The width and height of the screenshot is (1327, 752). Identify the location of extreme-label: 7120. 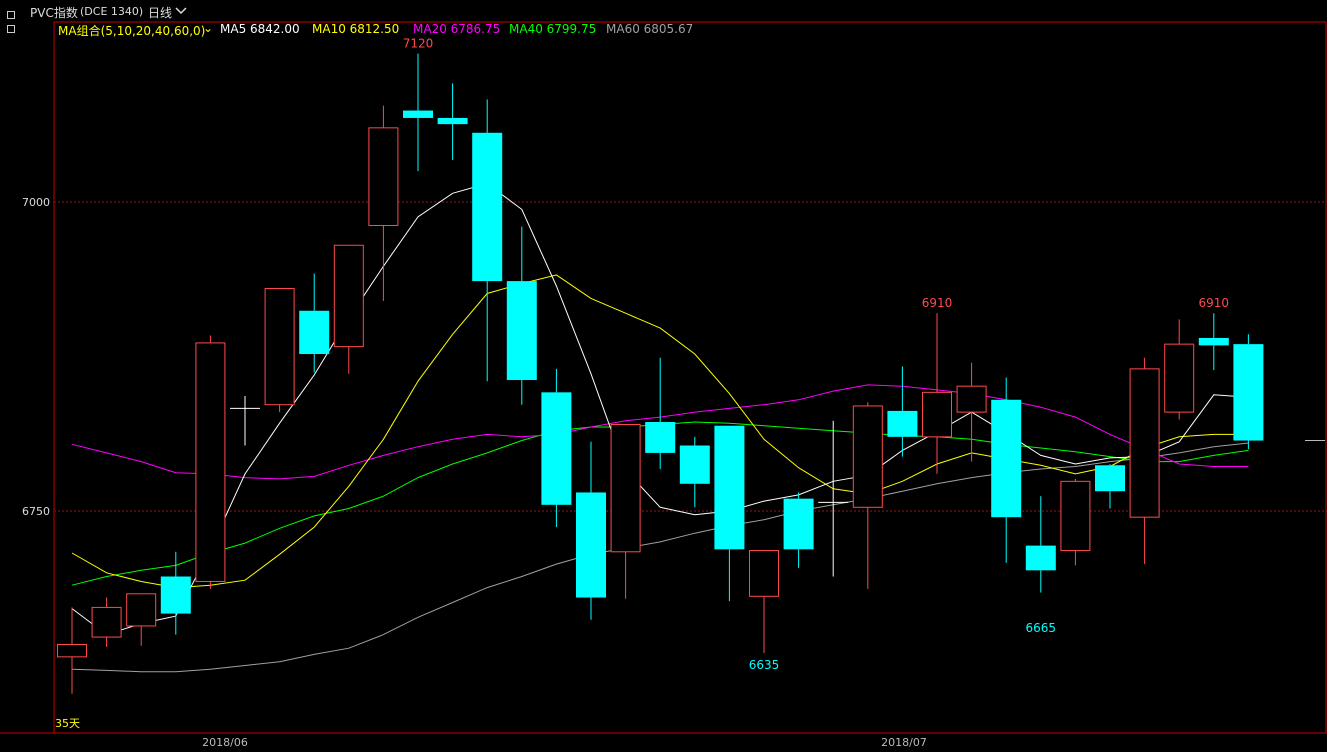
(418, 44).